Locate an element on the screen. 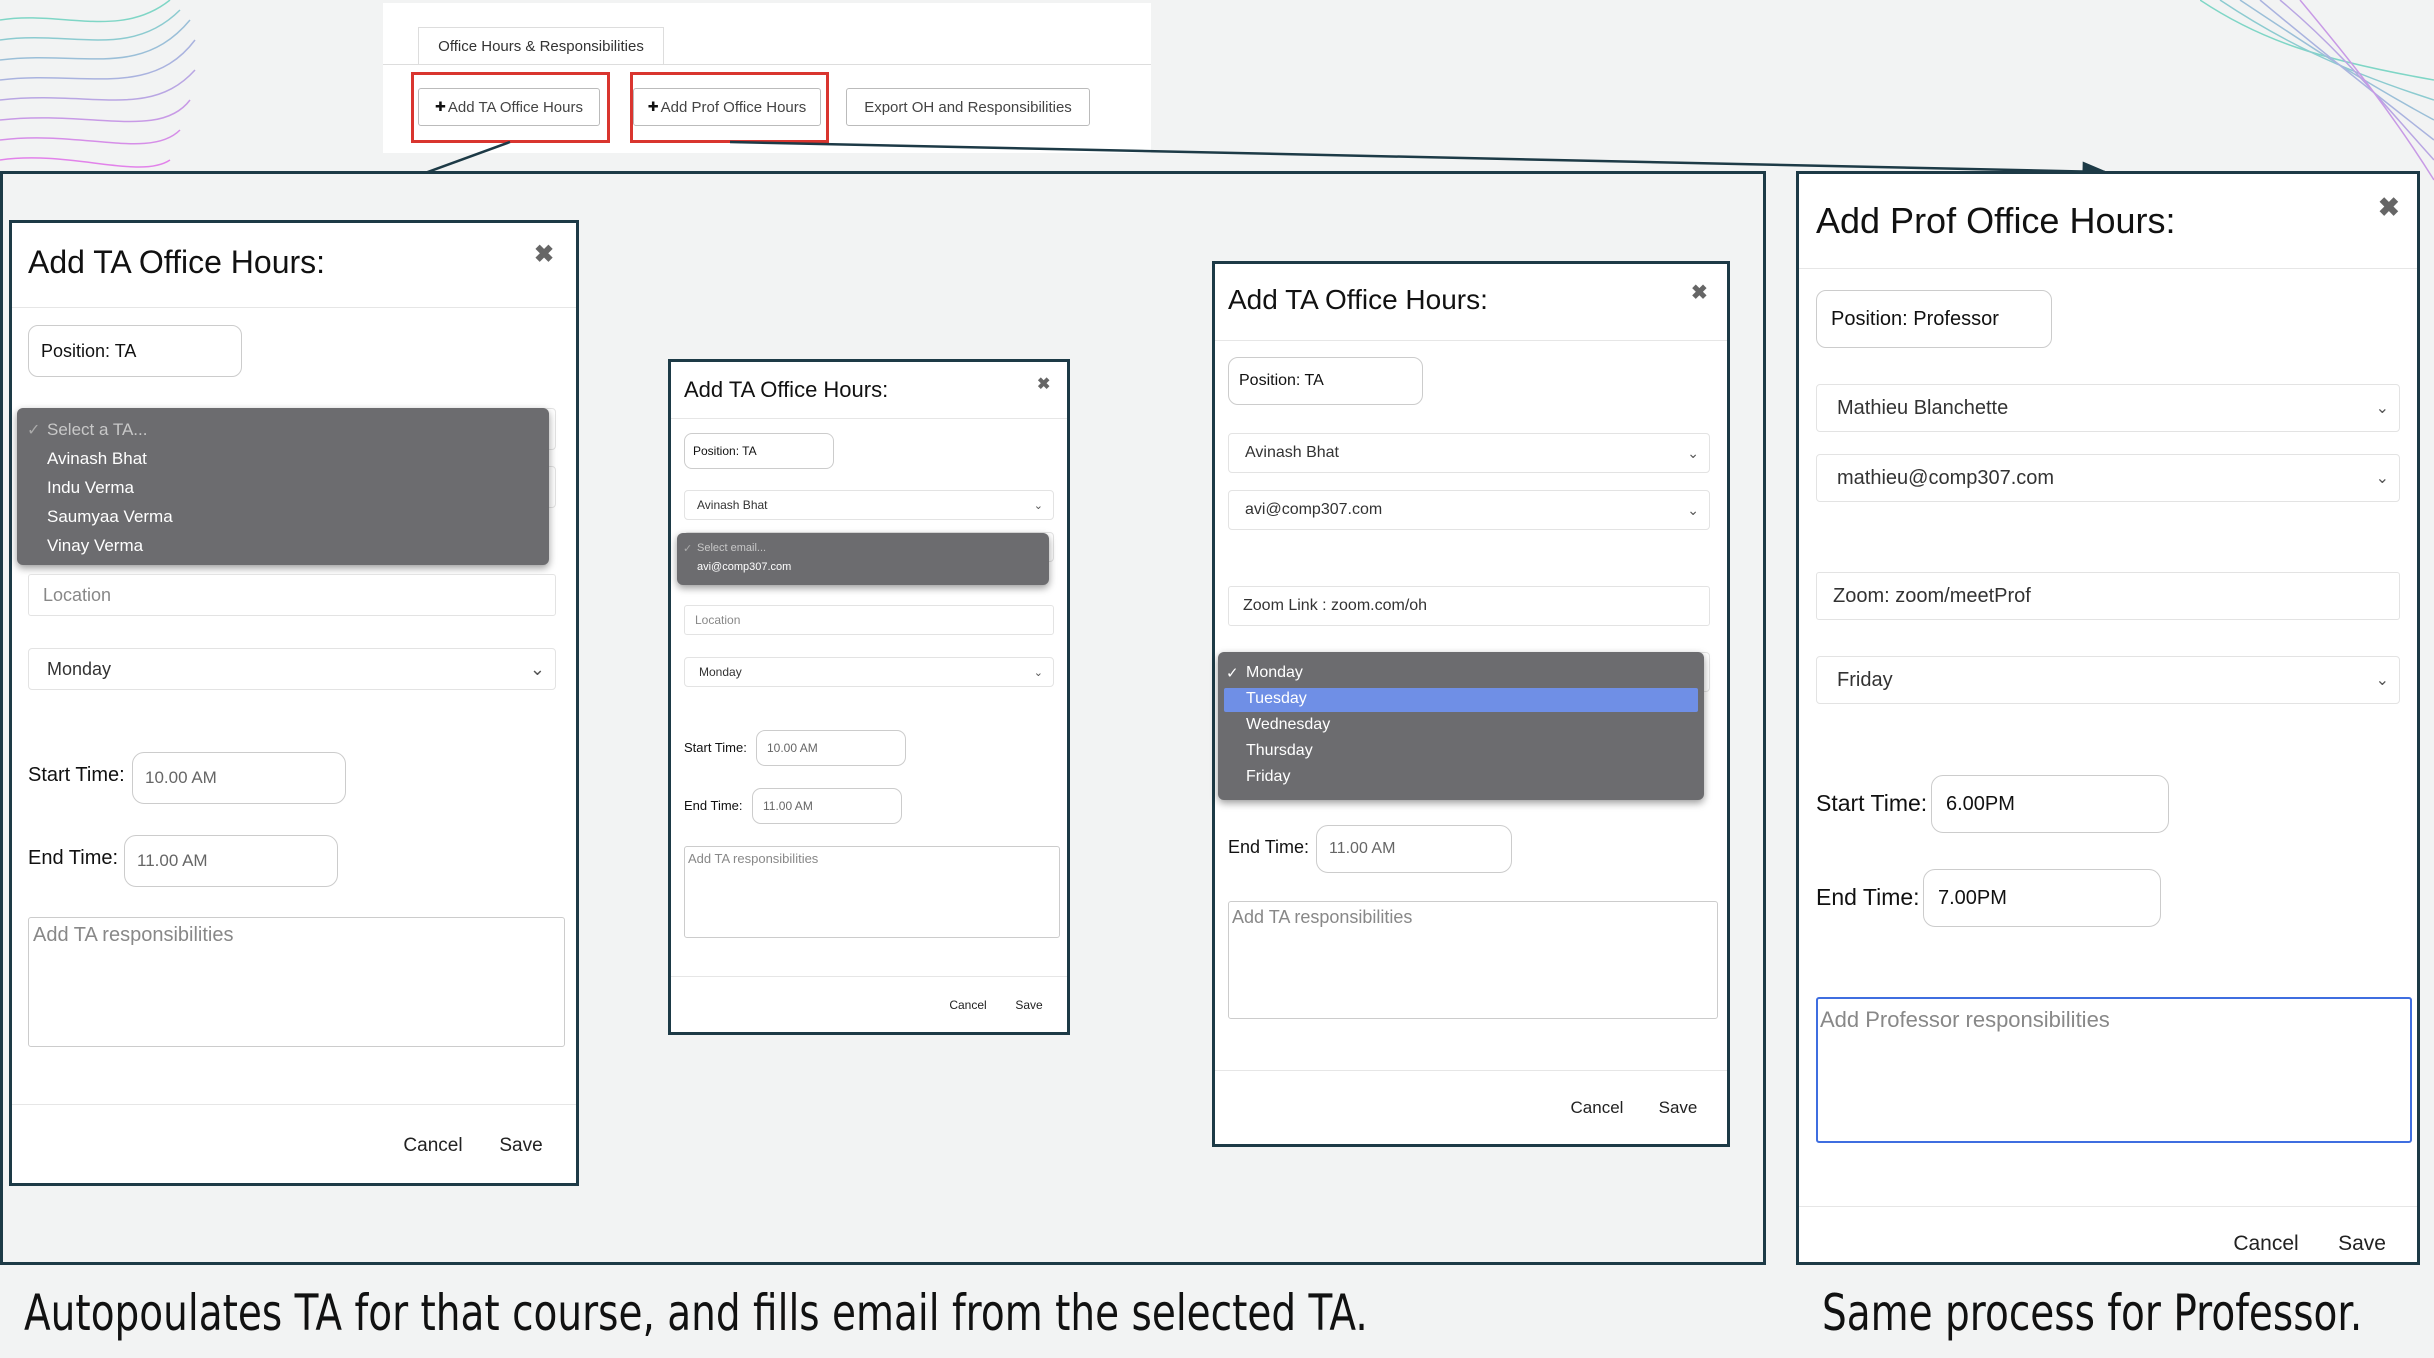  email-select: avi@comp307.com ⌄ is located at coordinates (1469, 510).